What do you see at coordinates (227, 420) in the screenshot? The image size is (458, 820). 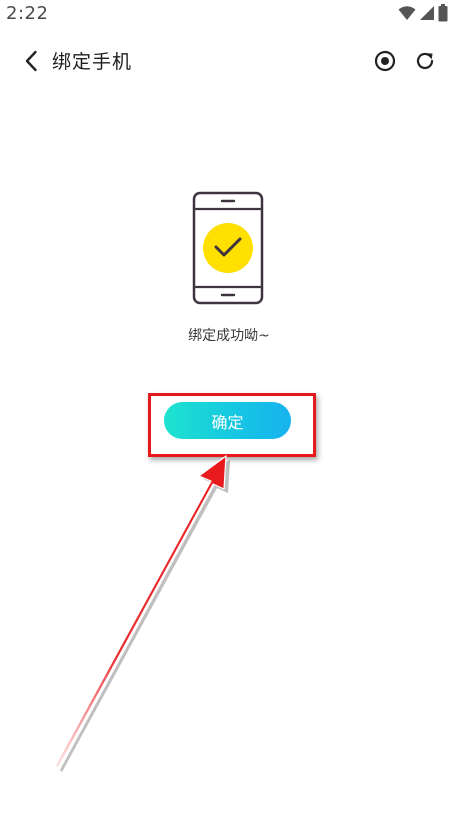 I see `confirm-button: 确定` at bounding box center [227, 420].